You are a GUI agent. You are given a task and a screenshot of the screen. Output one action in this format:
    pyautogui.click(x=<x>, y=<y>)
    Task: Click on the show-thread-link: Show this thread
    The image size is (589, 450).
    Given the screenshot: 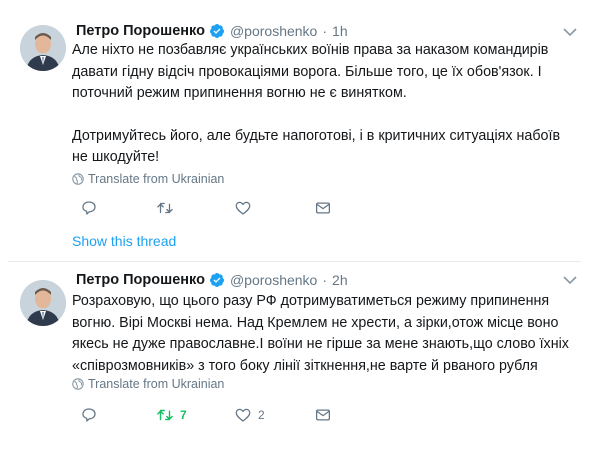 What is the action you would take?
    pyautogui.click(x=124, y=241)
    